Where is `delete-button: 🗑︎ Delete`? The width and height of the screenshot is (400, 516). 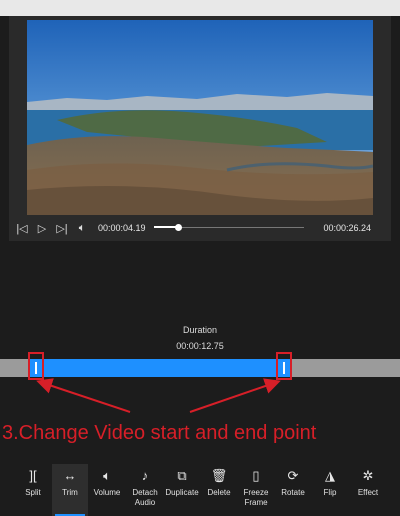 delete-button: 🗑︎ Delete is located at coordinates (219, 490).